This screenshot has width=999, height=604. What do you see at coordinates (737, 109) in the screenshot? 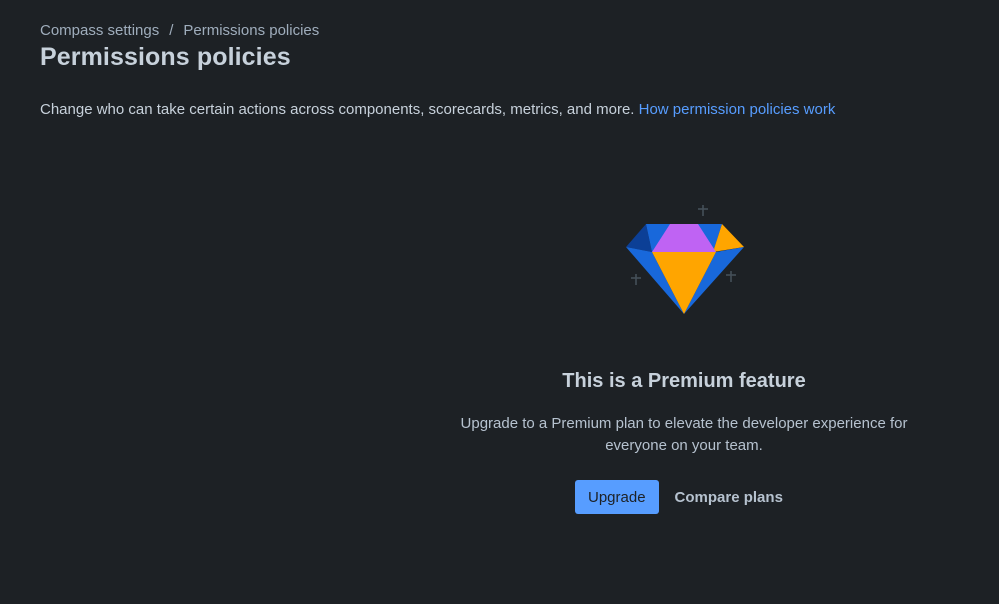
I see `help-link: How permission policies work` at bounding box center [737, 109].